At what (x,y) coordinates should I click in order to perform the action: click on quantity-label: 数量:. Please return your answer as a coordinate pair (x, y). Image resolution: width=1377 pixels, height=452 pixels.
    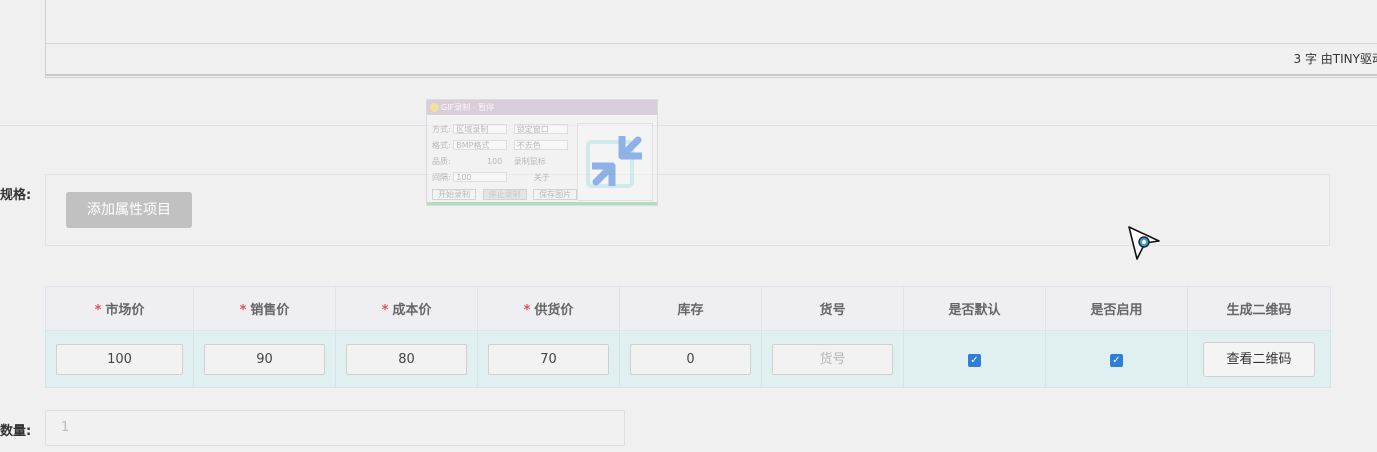
    Looking at the image, I should click on (16, 431).